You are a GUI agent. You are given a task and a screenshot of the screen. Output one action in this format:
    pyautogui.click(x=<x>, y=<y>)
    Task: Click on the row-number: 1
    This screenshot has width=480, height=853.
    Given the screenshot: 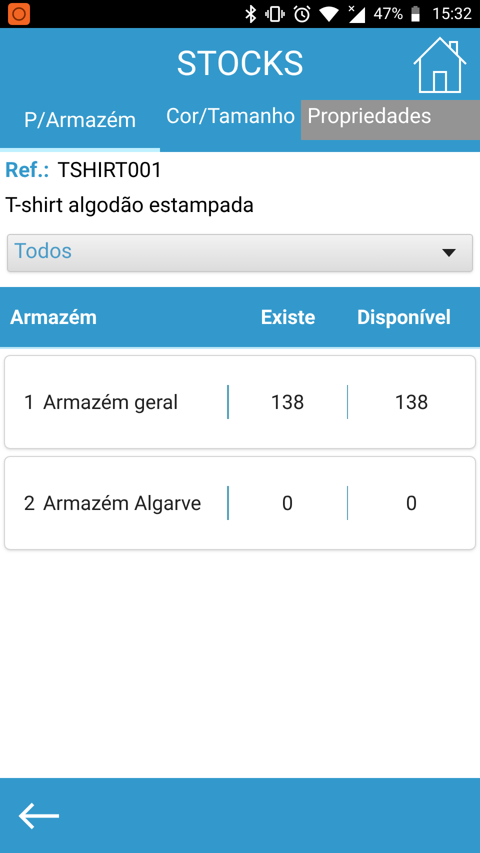 What is the action you would take?
    pyautogui.click(x=29, y=402)
    